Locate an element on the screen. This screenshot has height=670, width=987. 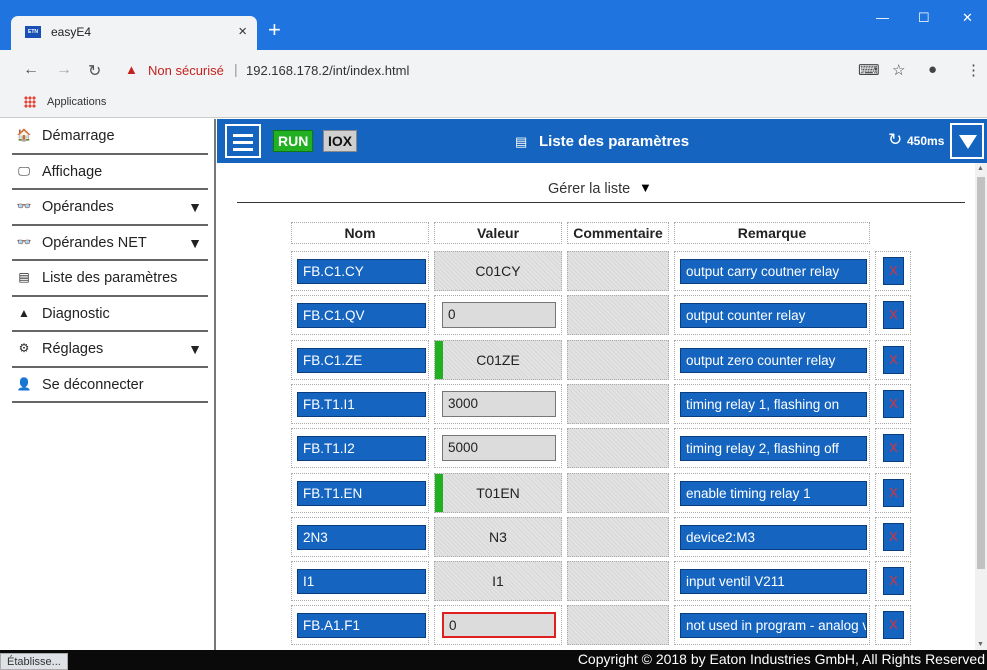
sidebar-item-operandes-net: 👓 Opérandes NET ▼ is located at coordinates (110, 243).